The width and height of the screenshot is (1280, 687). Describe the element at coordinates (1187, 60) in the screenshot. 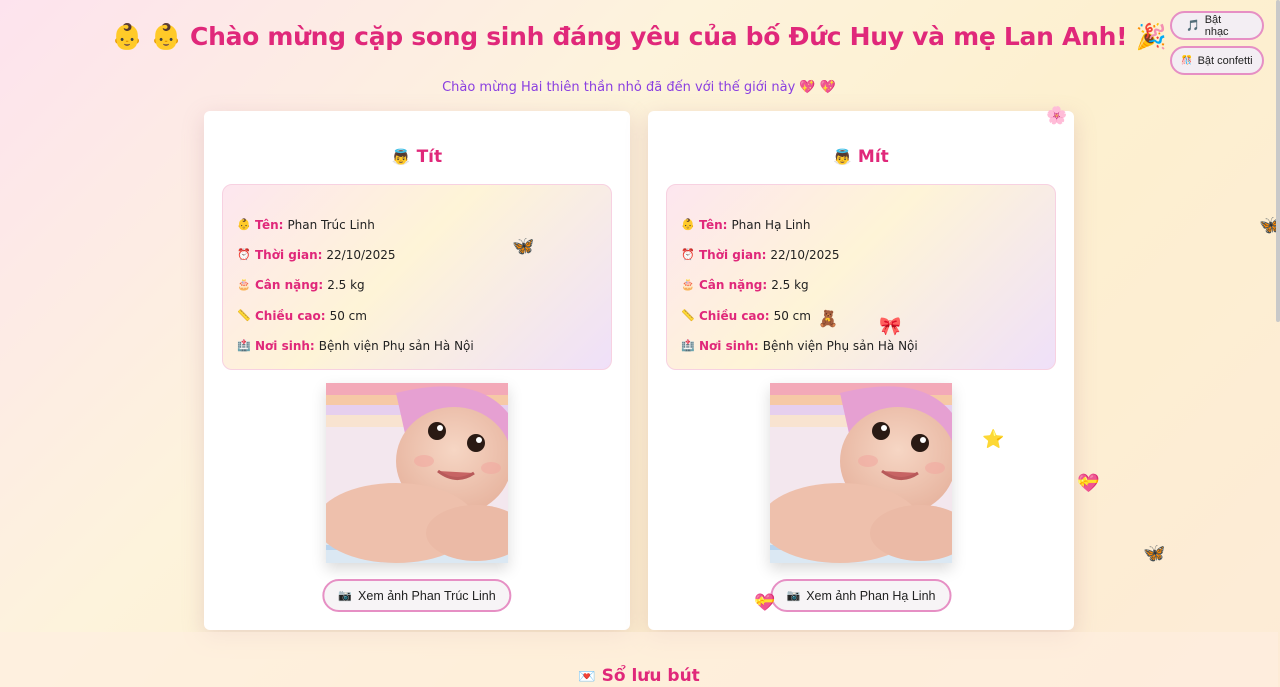

I see `confetti-icon: 🎊` at that location.